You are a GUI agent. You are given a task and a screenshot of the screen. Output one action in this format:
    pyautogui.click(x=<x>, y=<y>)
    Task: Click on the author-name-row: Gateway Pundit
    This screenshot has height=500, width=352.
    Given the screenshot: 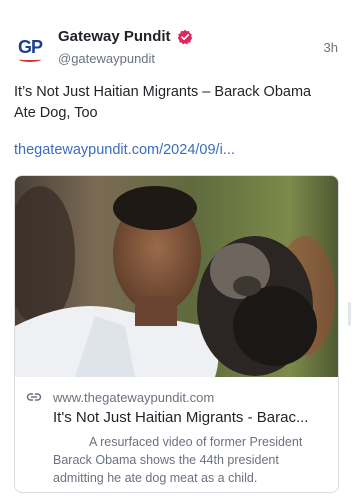 What is the action you would take?
    pyautogui.click(x=125, y=36)
    